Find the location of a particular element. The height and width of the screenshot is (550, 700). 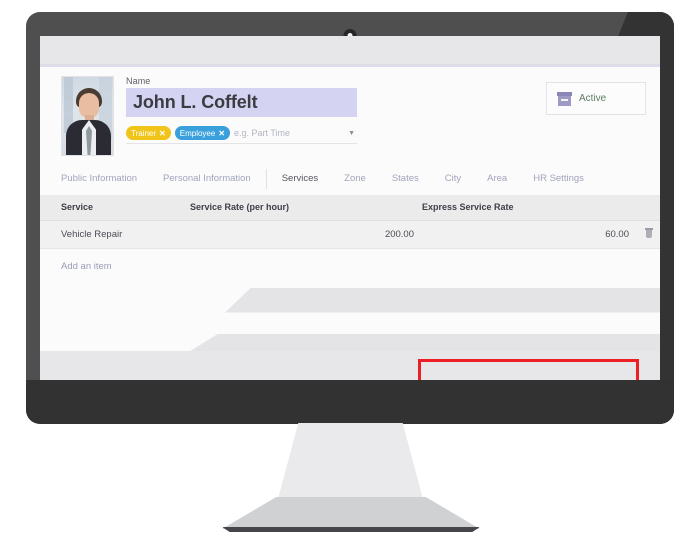

tab-services: Services is located at coordinates (300, 179).